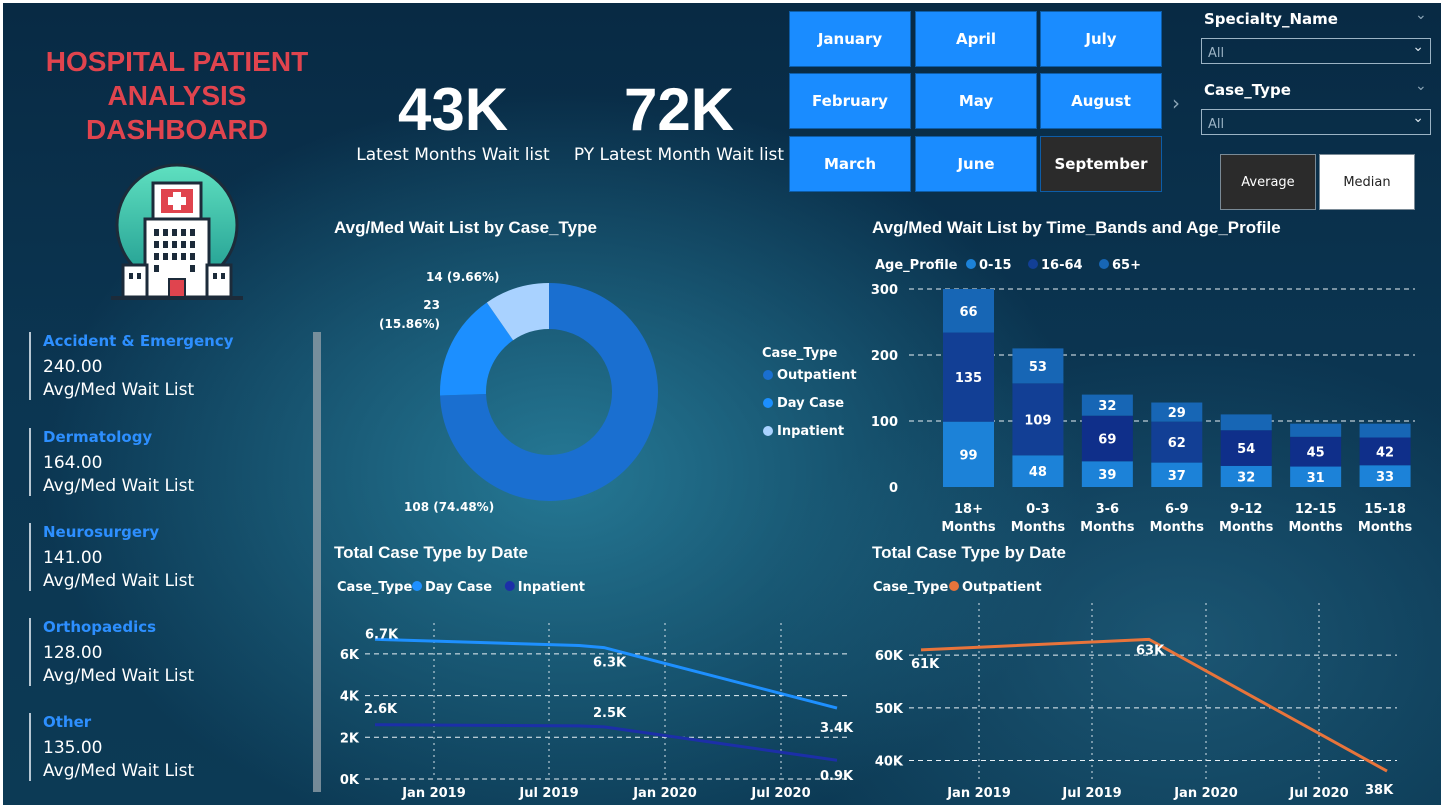 Image resolution: width=1444 pixels, height=808 pixels. I want to click on median-button-label: Median, so click(1367, 182).